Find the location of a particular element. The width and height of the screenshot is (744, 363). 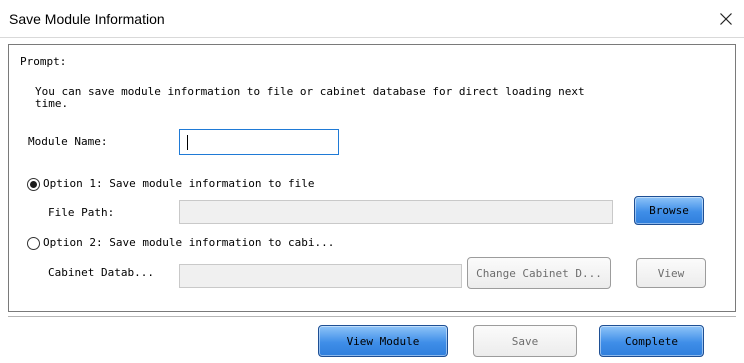

module-name-label: Module Name: is located at coordinates (68, 141).